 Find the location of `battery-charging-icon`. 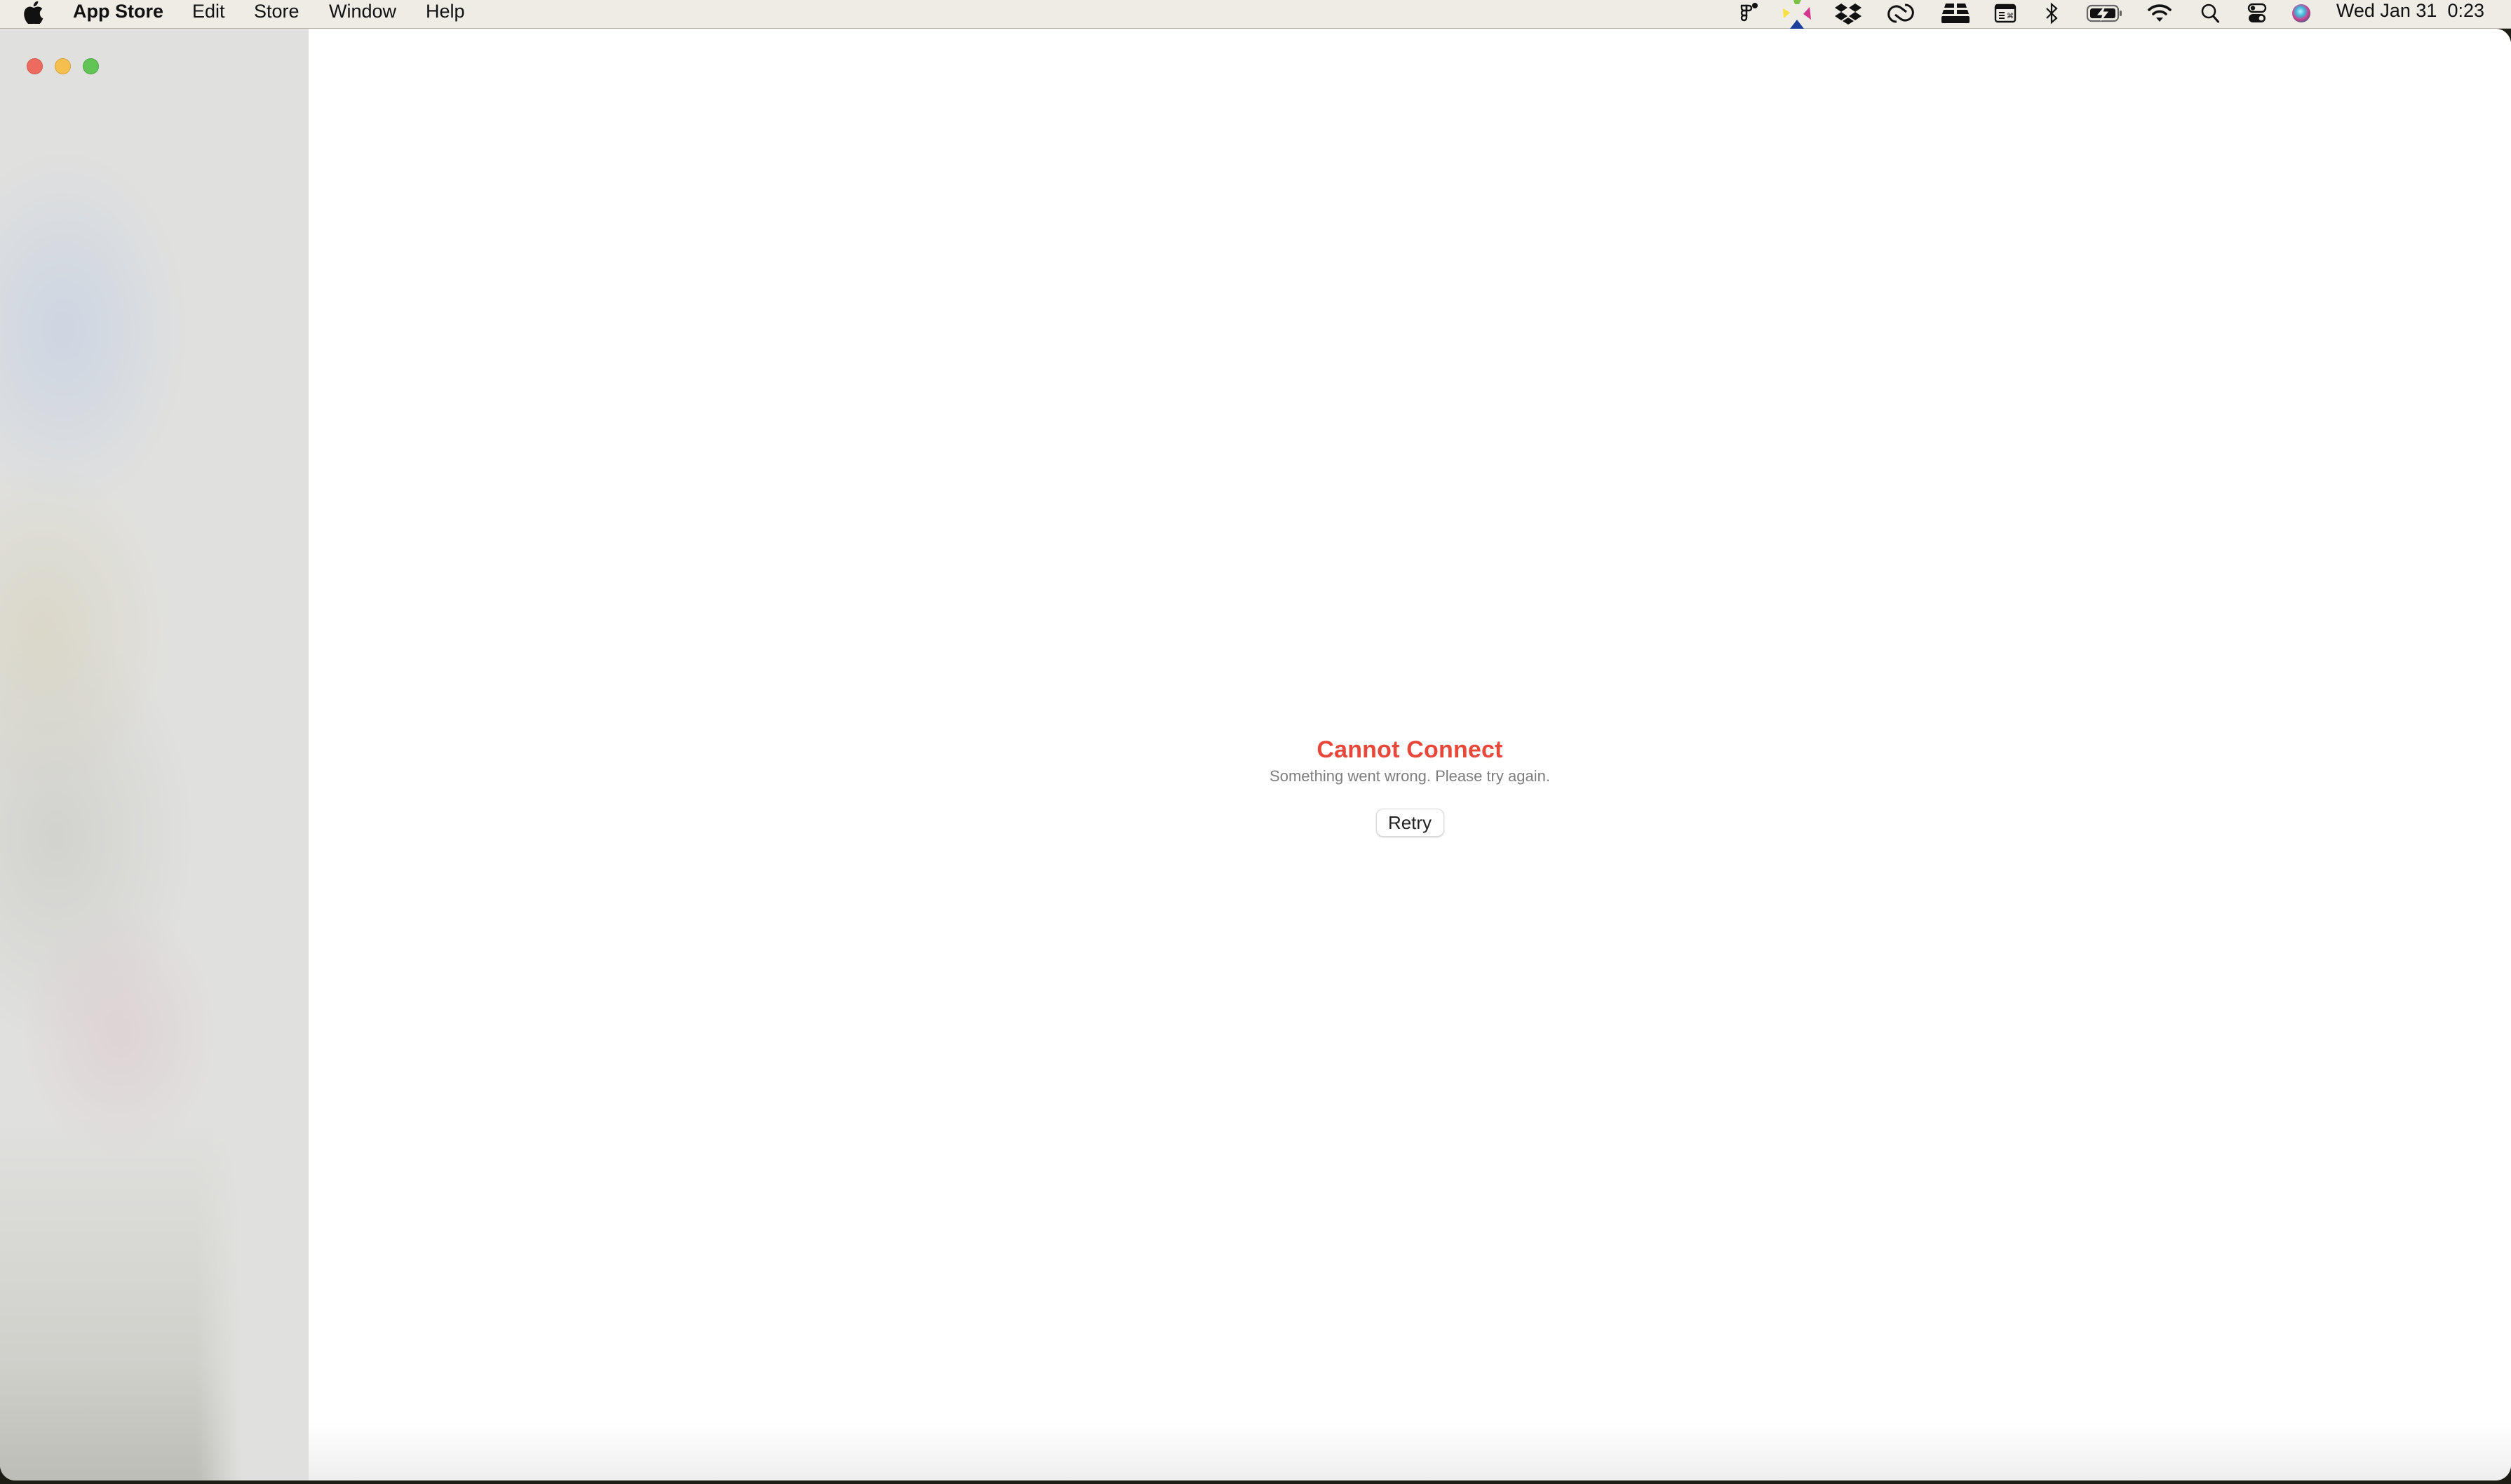

battery-charging-icon is located at coordinates (2104, 14).